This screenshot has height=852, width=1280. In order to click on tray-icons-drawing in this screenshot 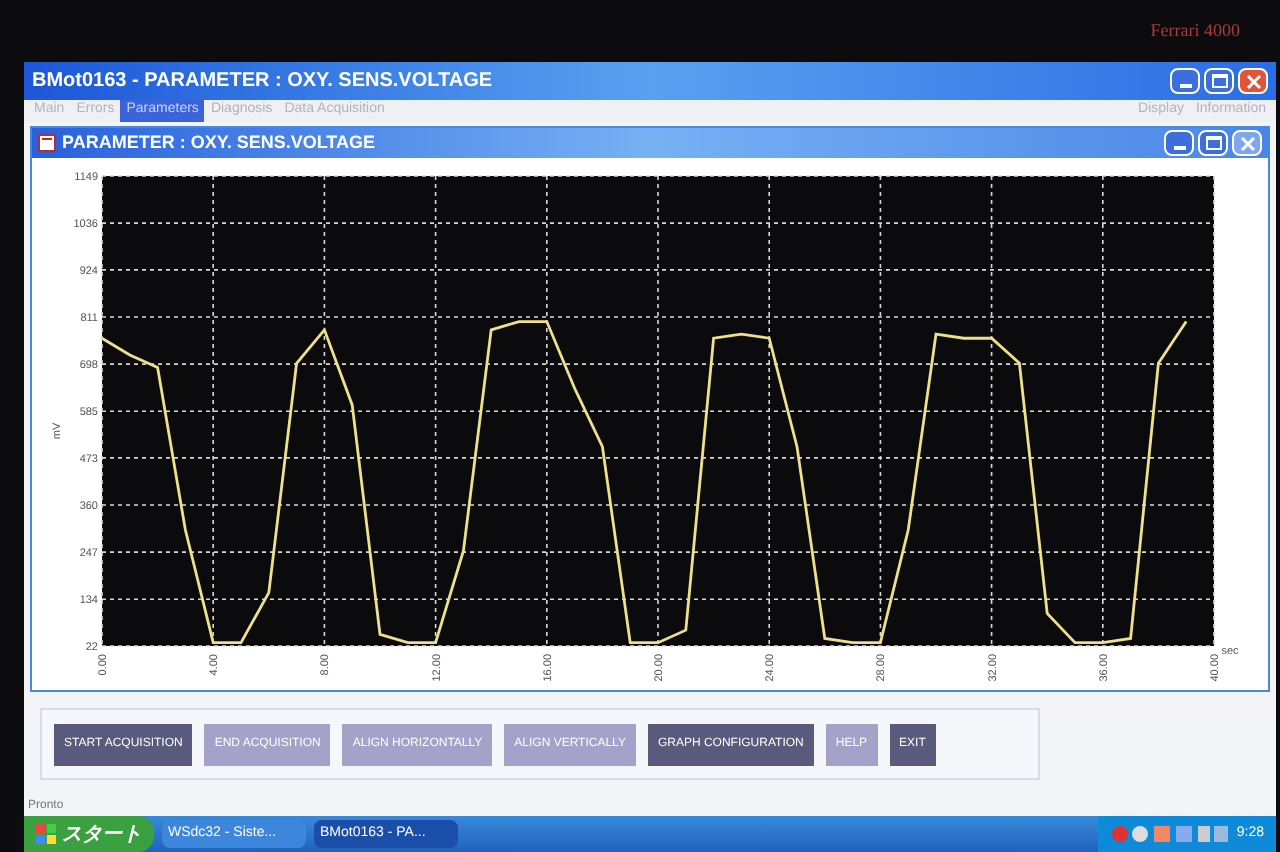, I will do `click(1170, 834)`.